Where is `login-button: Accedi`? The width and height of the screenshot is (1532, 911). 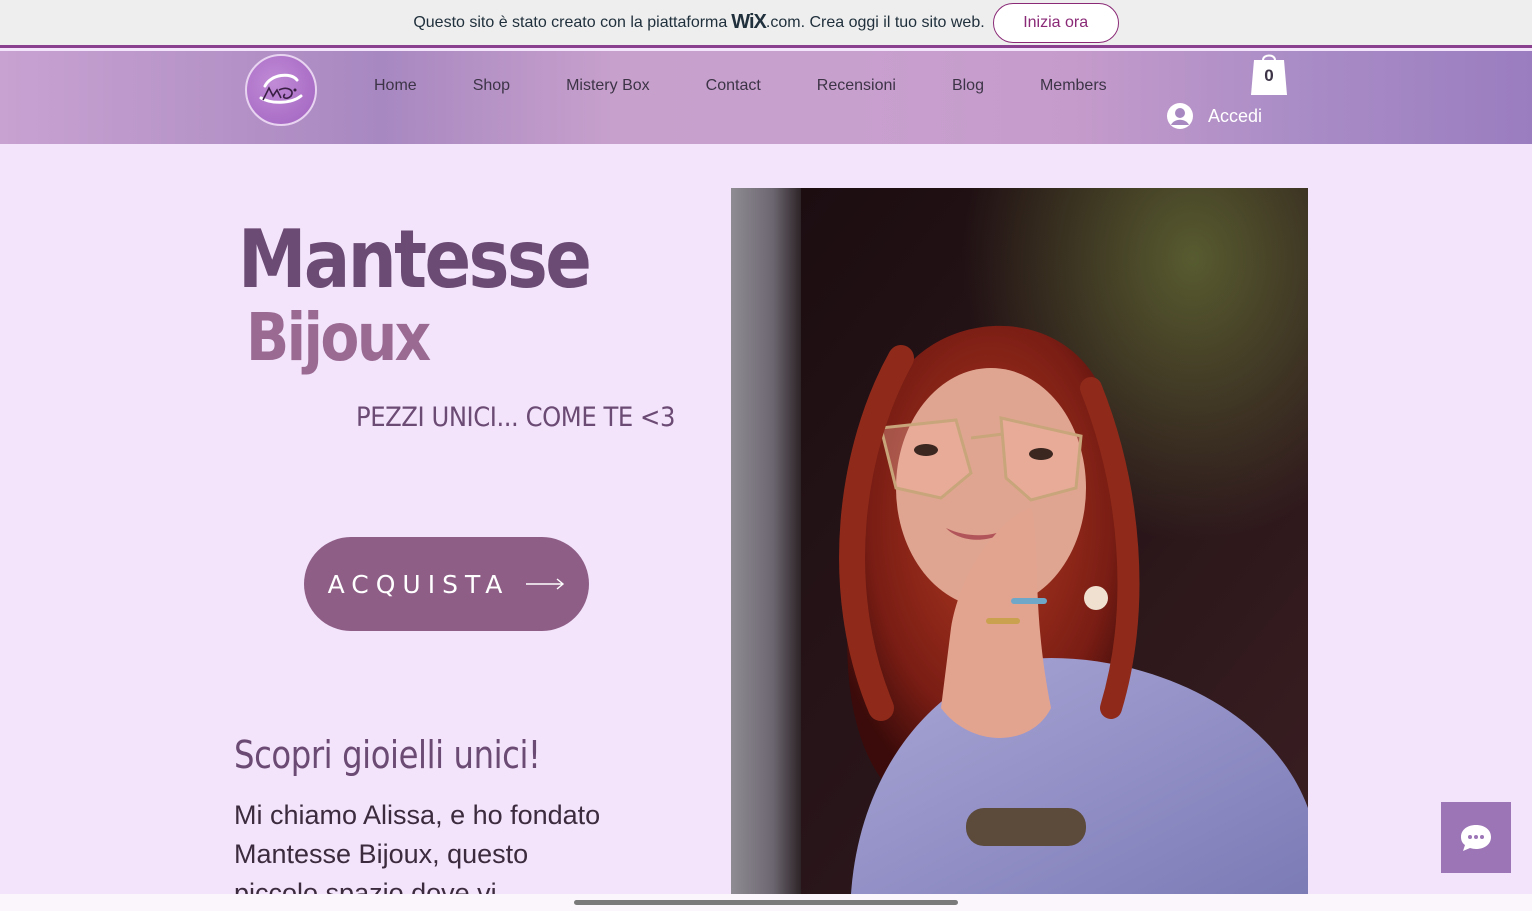 login-button: Accedi is located at coordinates (1214, 116).